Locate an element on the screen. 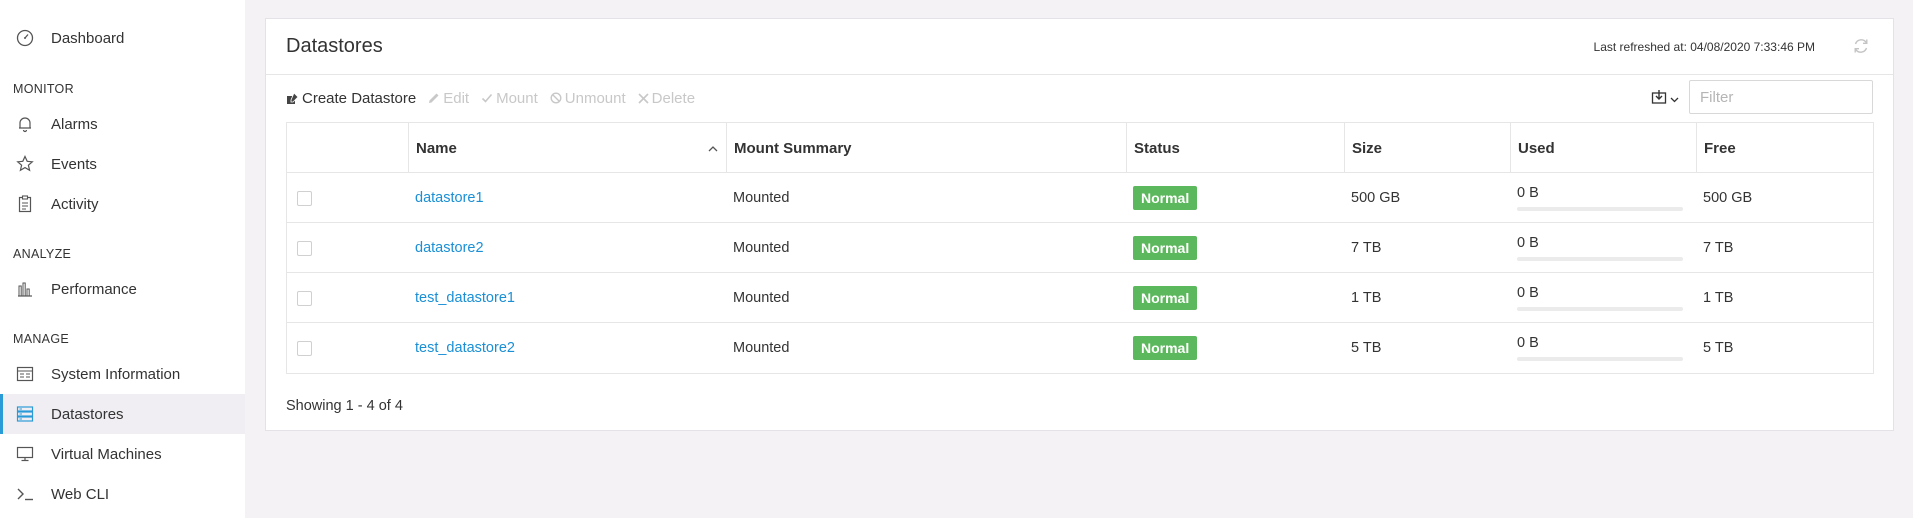  sort-ascending-icon is located at coordinates (713, 149).